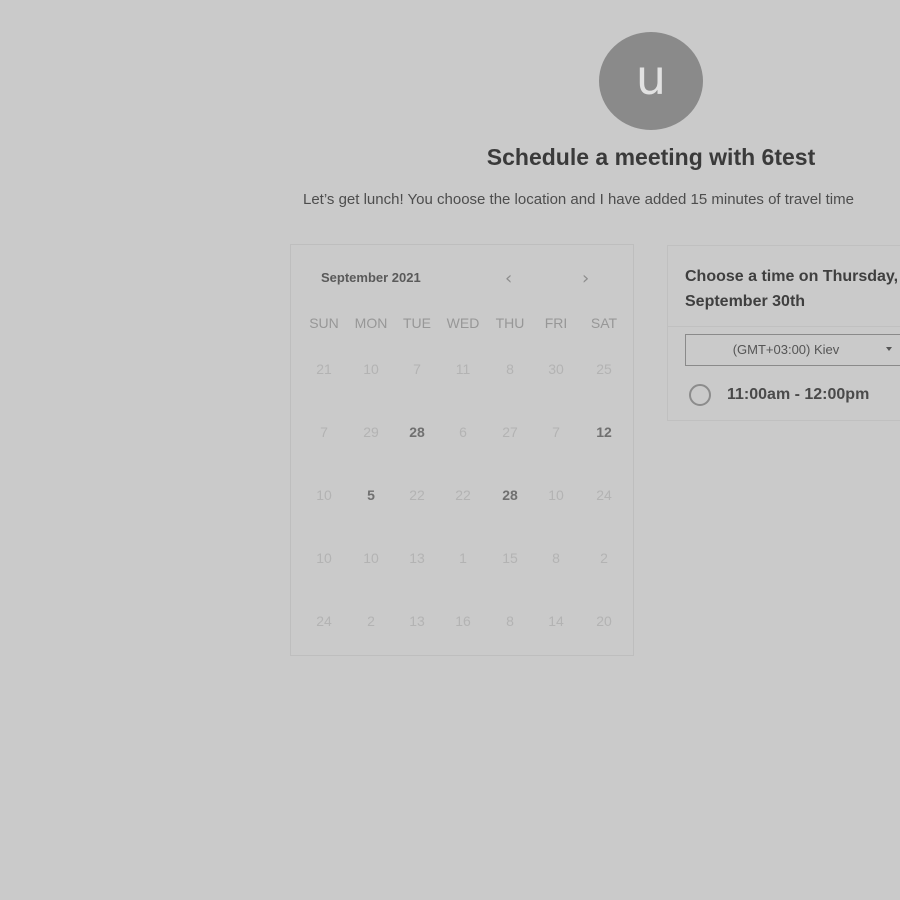  I want to click on calendar-day-available: 12, so click(604, 432).